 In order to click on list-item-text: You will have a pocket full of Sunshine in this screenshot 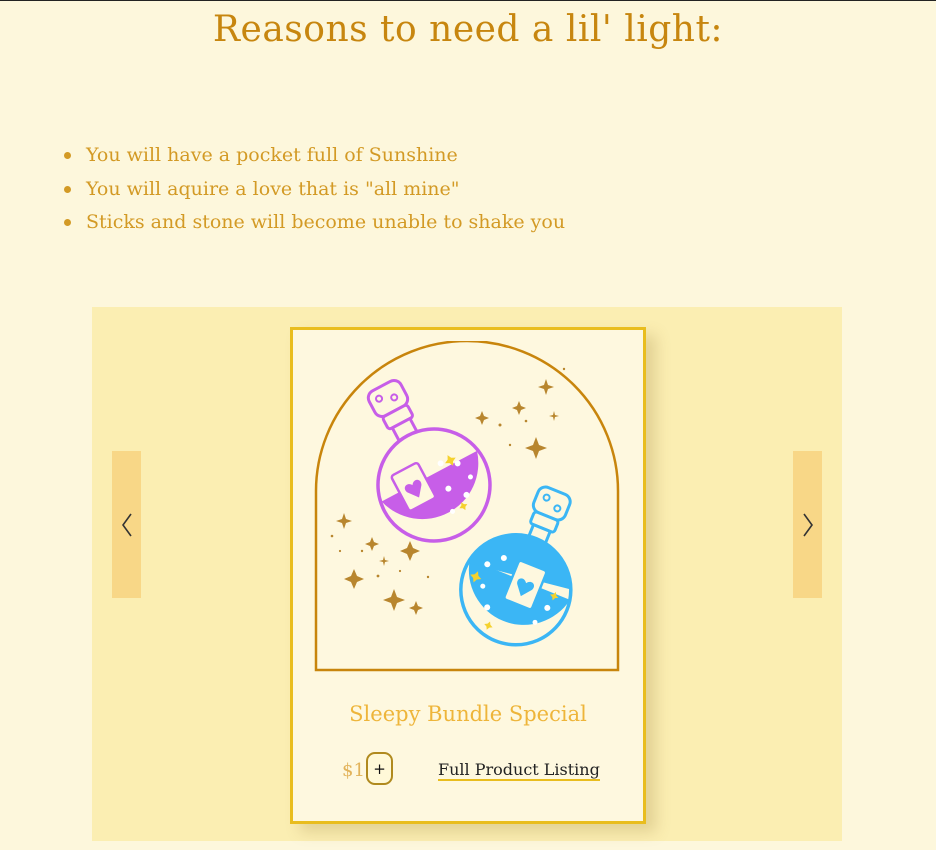, I will do `click(272, 155)`.